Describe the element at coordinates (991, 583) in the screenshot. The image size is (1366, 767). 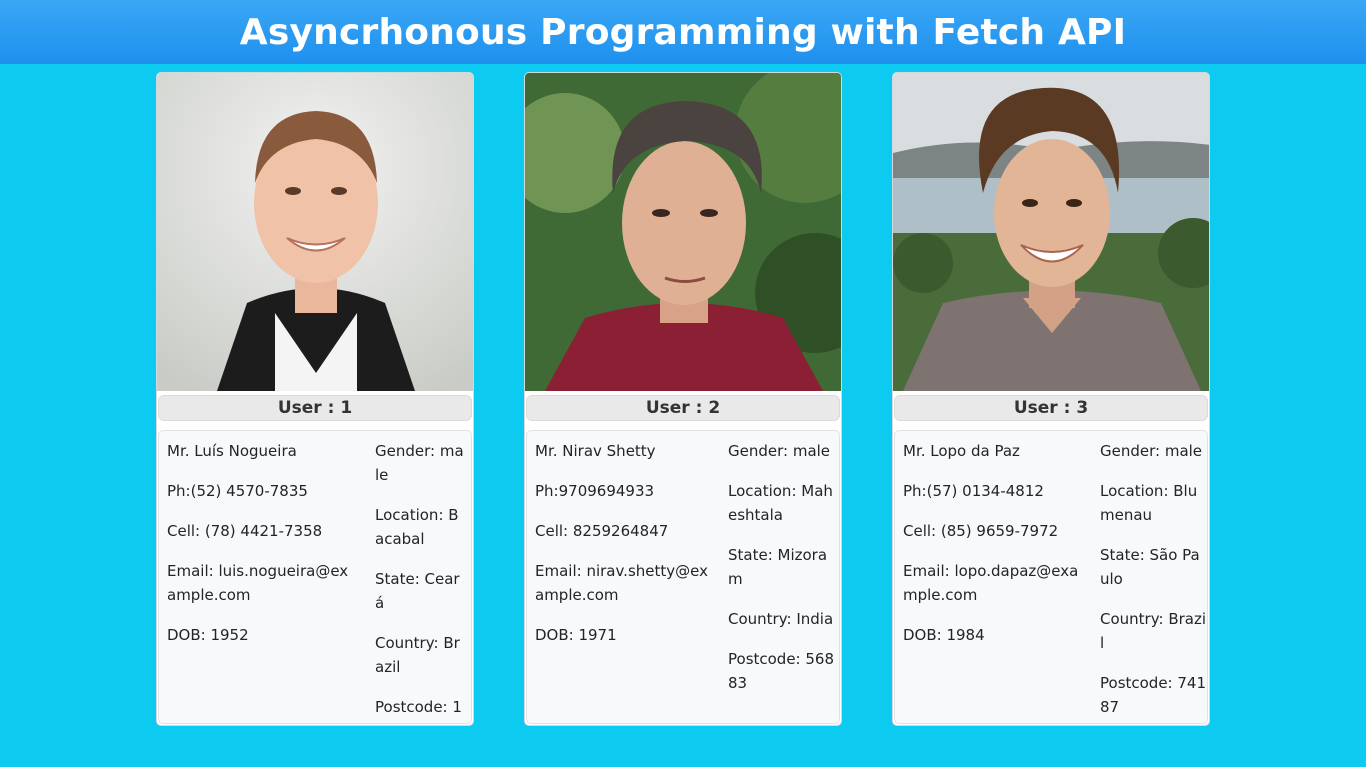
I see `user-email: Email: lopo.dapaz@example.com` at that location.